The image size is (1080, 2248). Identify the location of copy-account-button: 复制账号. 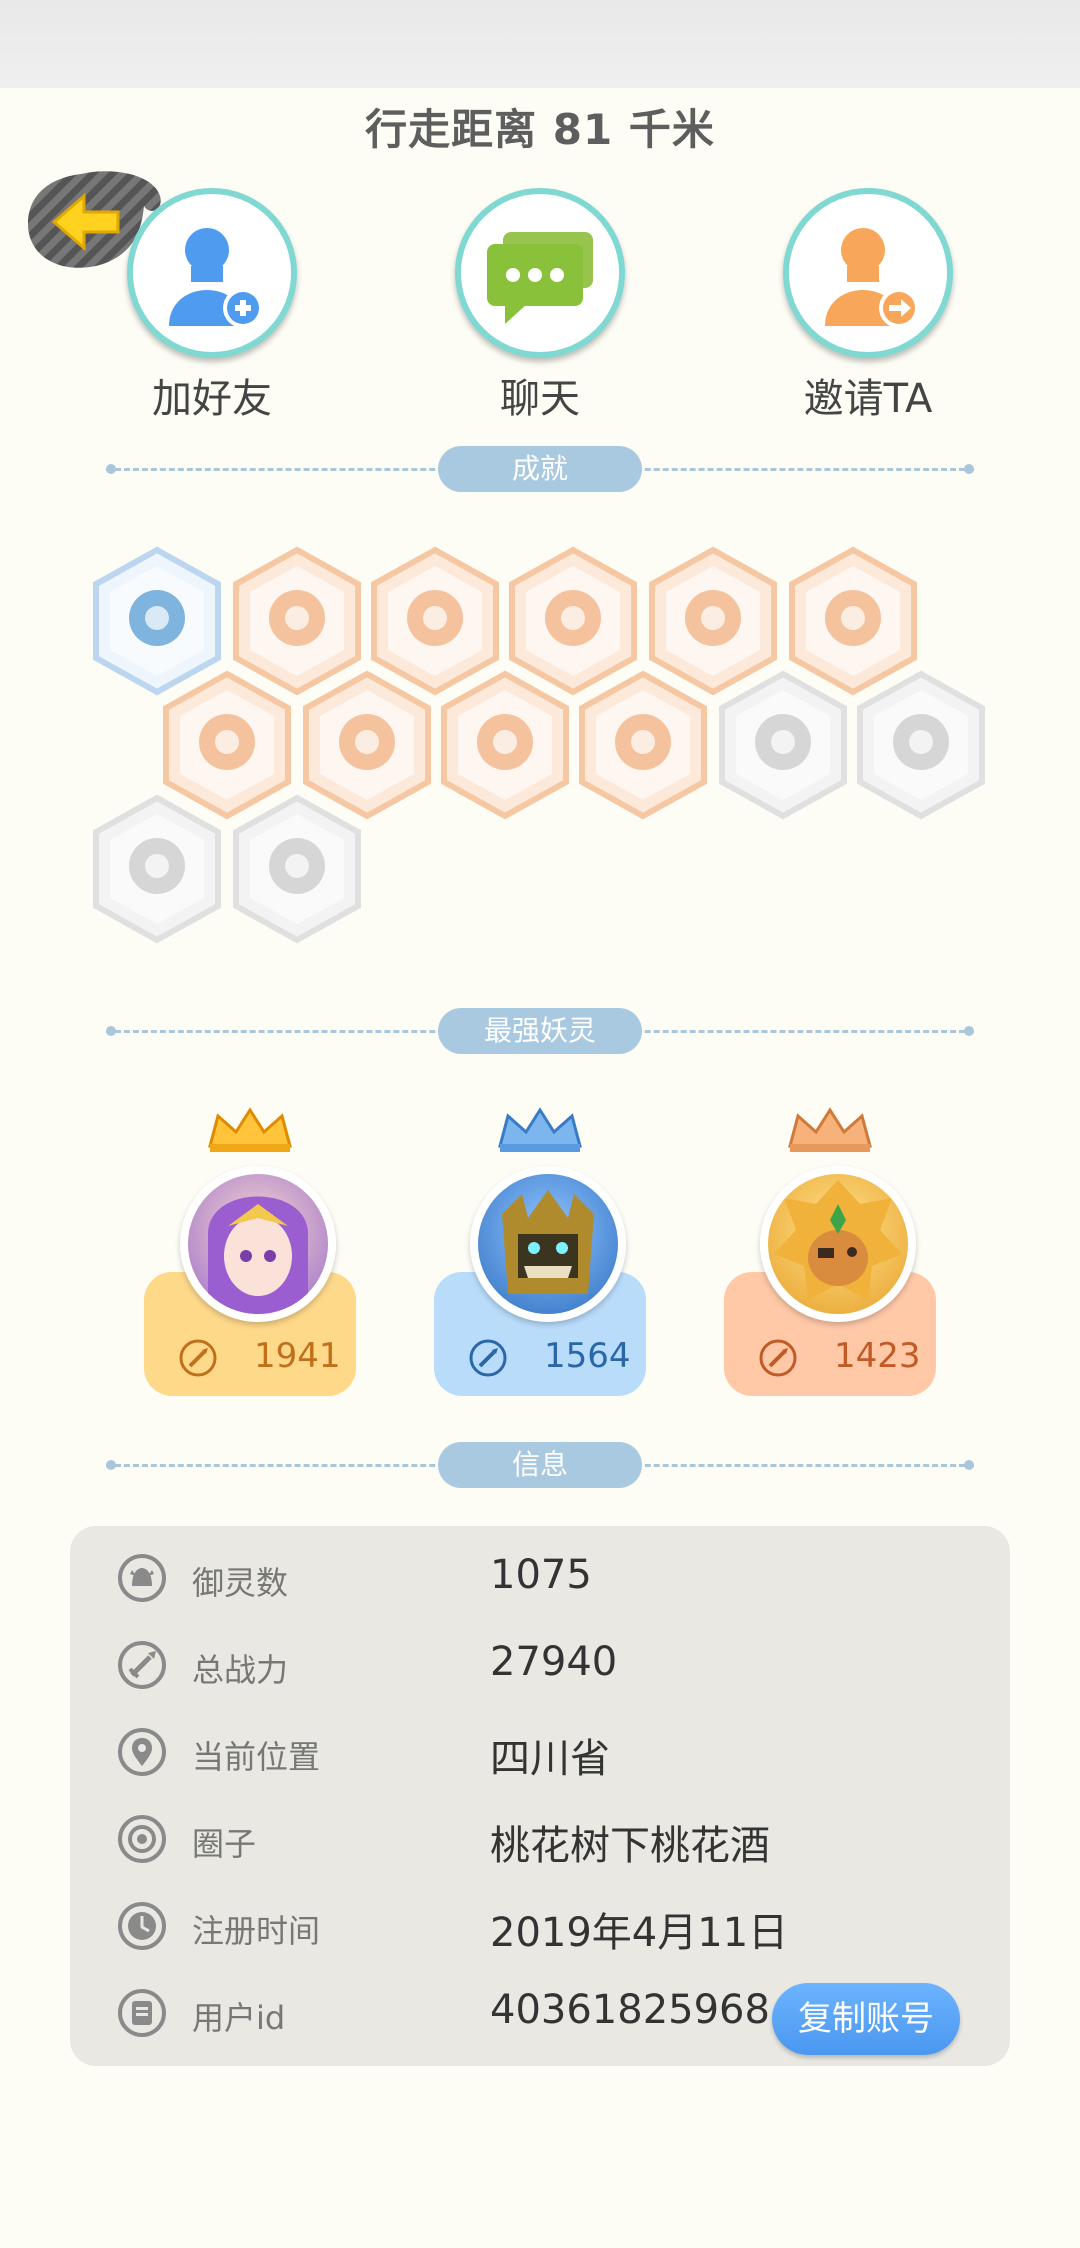
(866, 2019).